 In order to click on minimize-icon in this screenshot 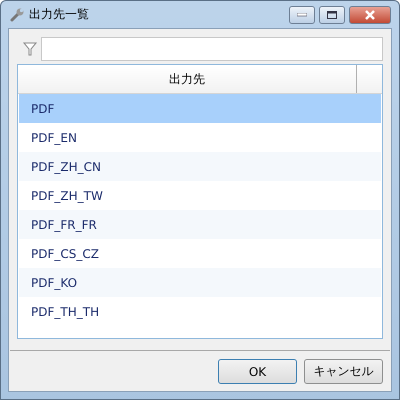, I will do `click(302, 14)`.